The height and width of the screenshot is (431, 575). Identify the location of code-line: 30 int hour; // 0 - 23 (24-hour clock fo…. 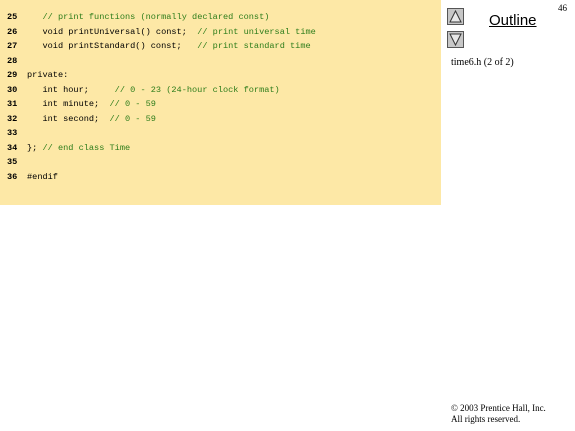
(220, 90).